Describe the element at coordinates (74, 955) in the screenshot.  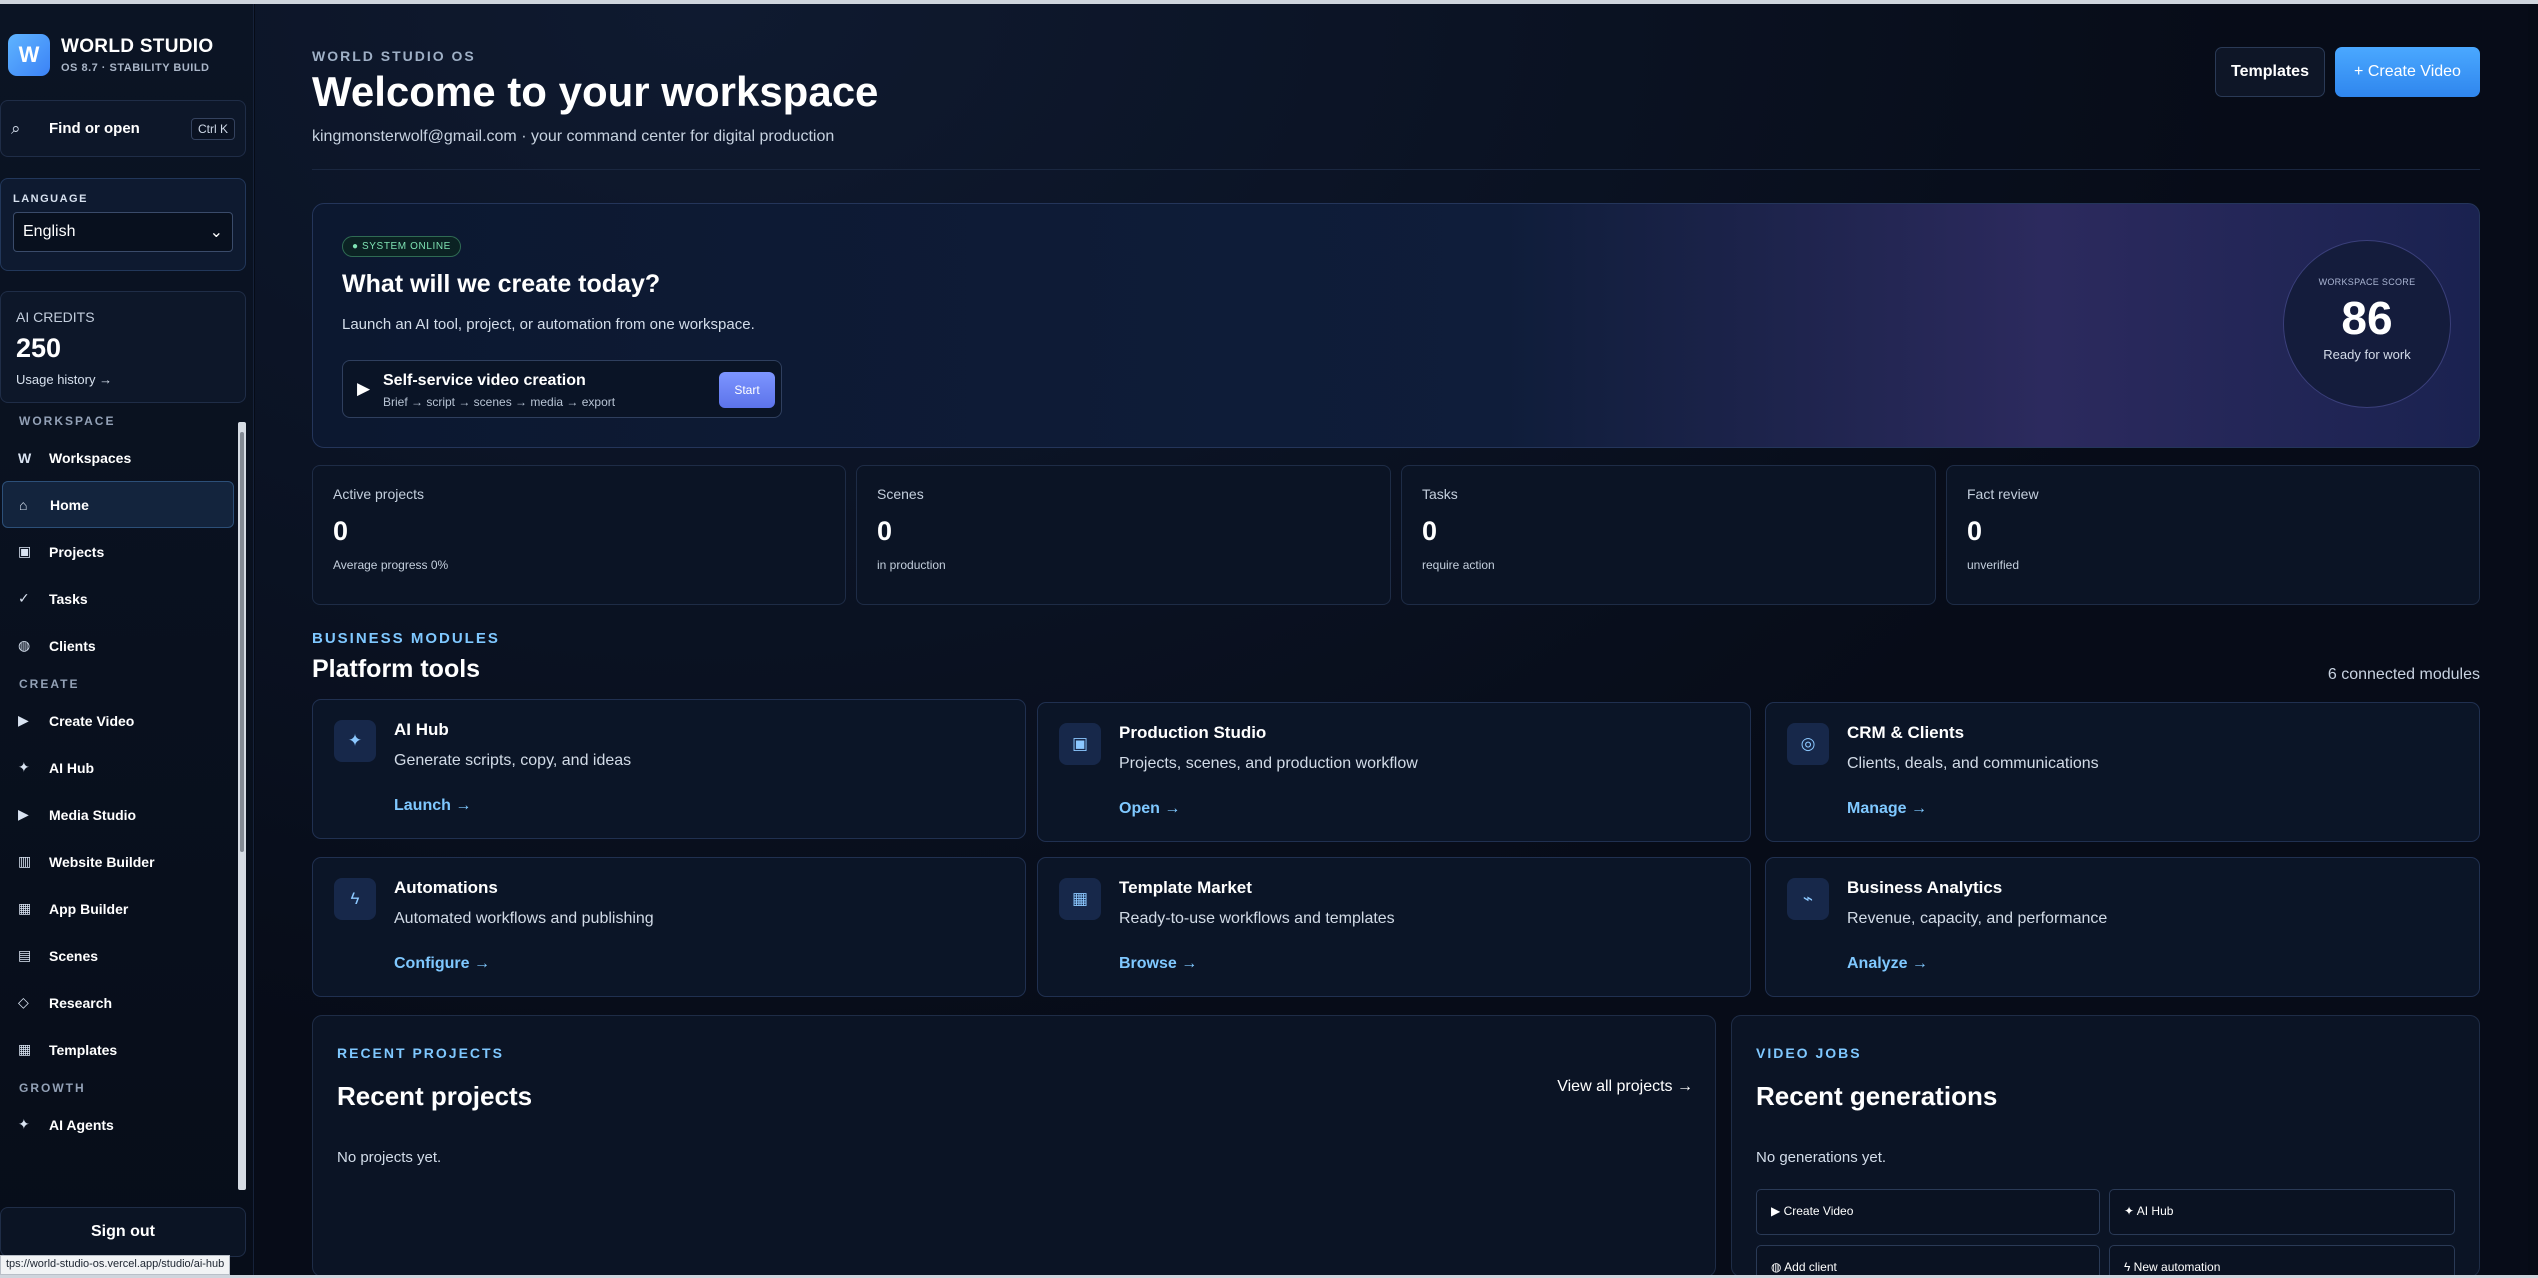
I see `sidebar-item-label: Scenes` at that location.